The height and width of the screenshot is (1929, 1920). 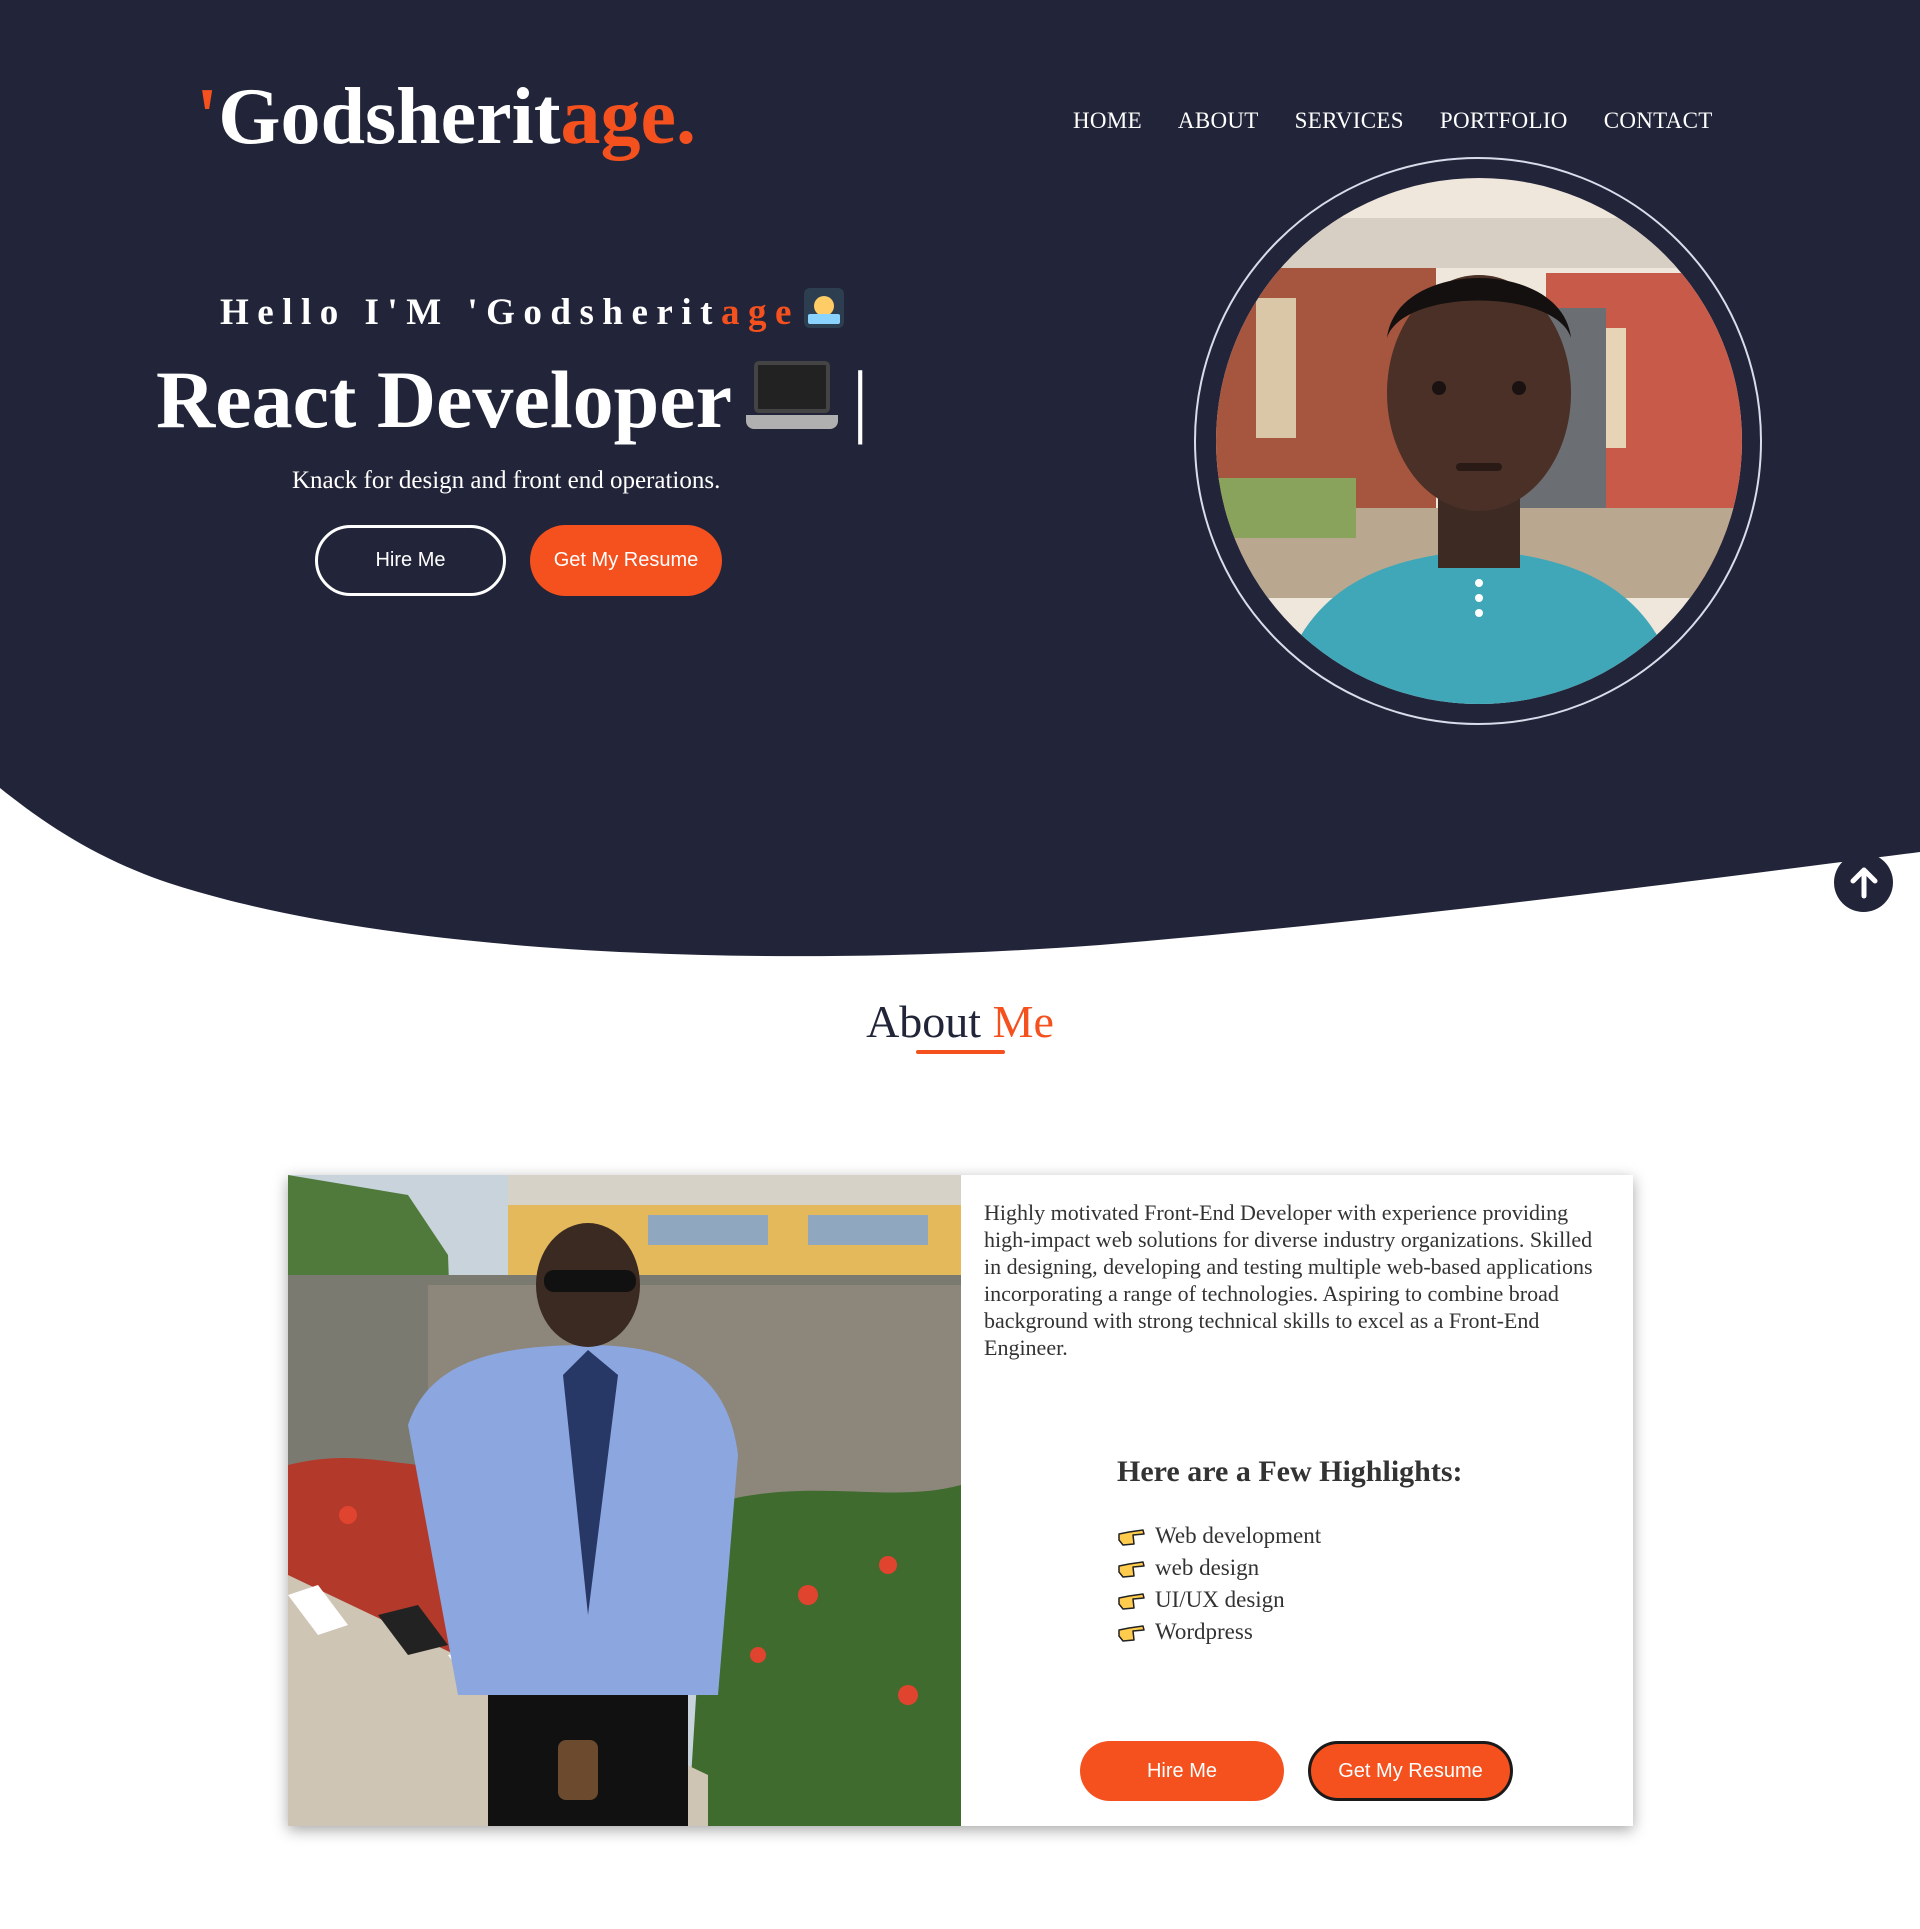 I want to click on main-nav: HOME ABOUT SERVICES PORTFOLIO CONTACT, so click(x=1393, y=121).